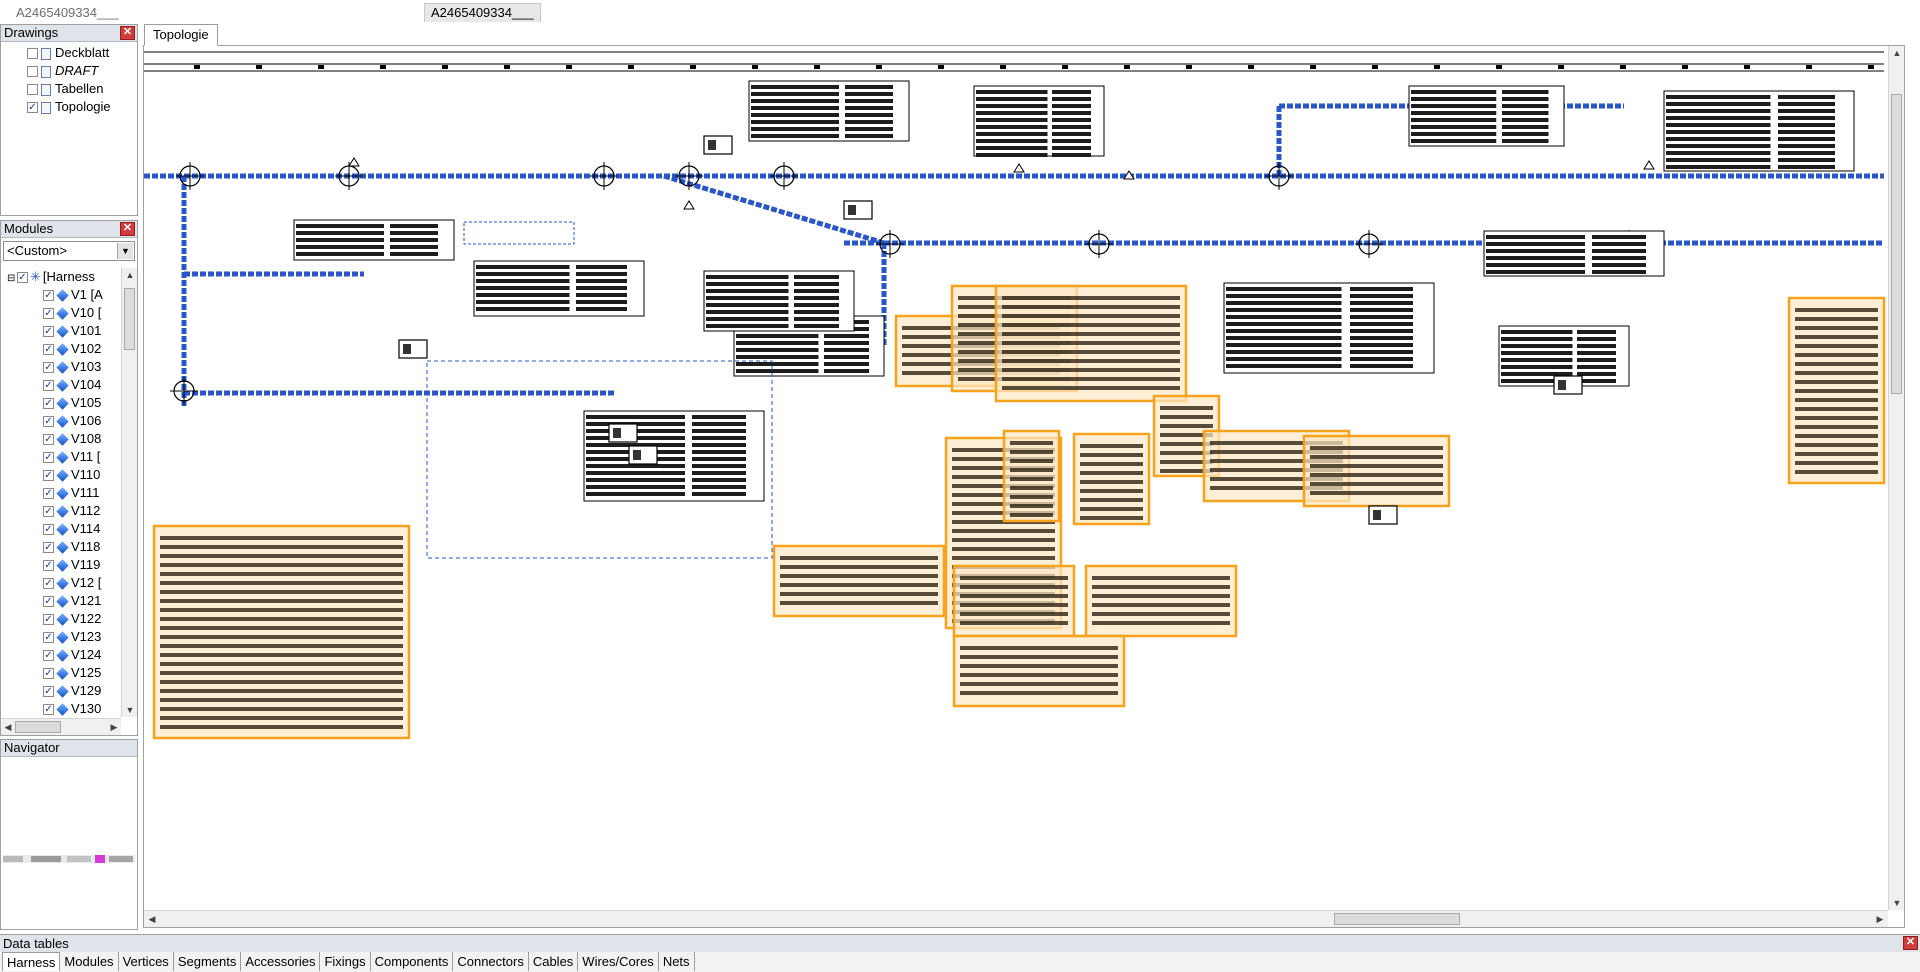 The height and width of the screenshot is (972, 1920). I want to click on highlight-row, so click(1111, 482).